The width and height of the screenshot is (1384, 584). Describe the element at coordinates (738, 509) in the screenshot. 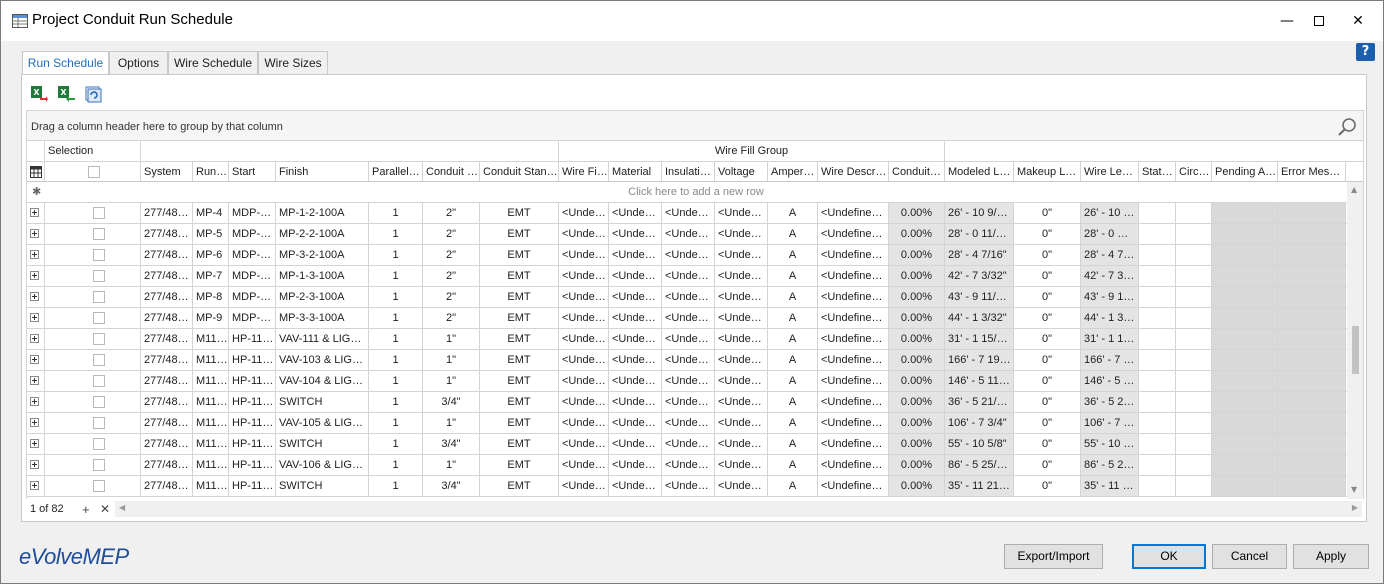

I see `horizontal-scrollbar: ◀ ▶` at that location.